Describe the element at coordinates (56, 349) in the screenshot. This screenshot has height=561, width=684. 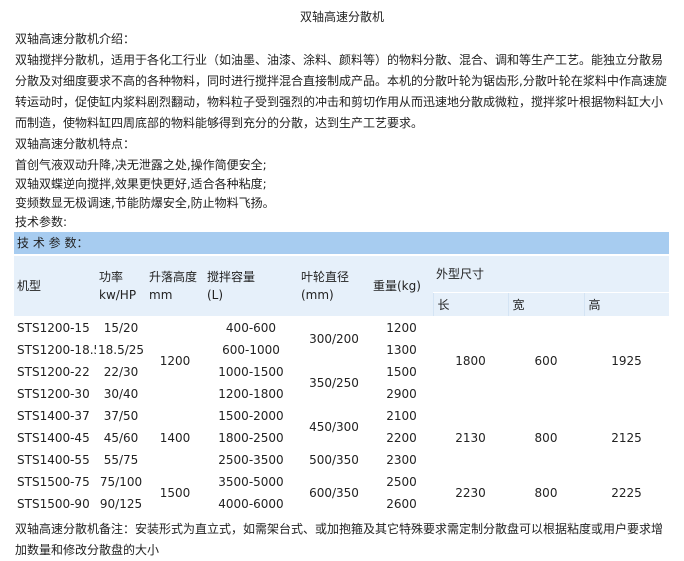
I see `cell-model: STS1200-18.5` at that location.